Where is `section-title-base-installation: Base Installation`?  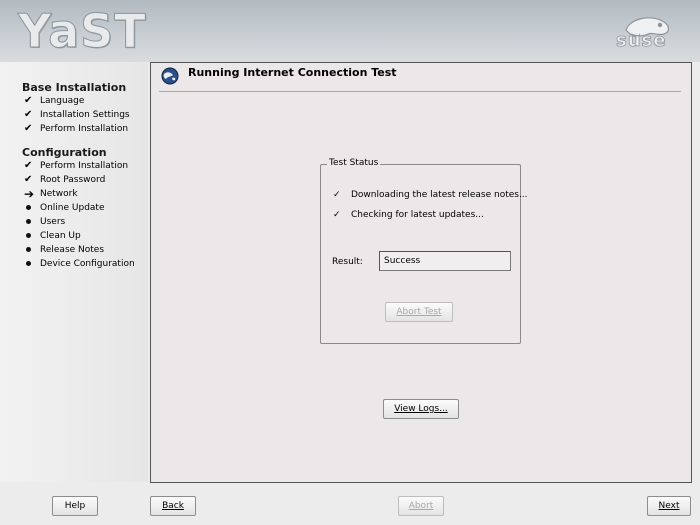 section-title-base-installation: Base Installation is located at coordinates (74, 87).